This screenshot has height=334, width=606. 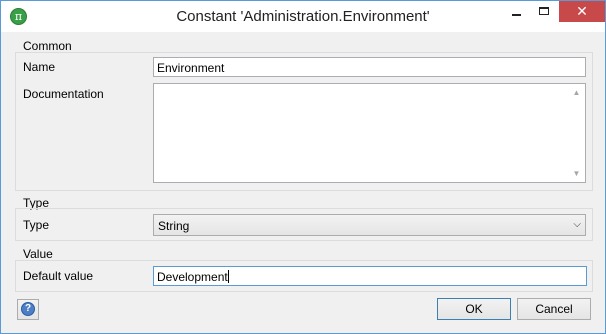 What do you see at coordinates (474, 309) in the screenshot?
I see `ok-button: OK` at bounding box center [474, 309].